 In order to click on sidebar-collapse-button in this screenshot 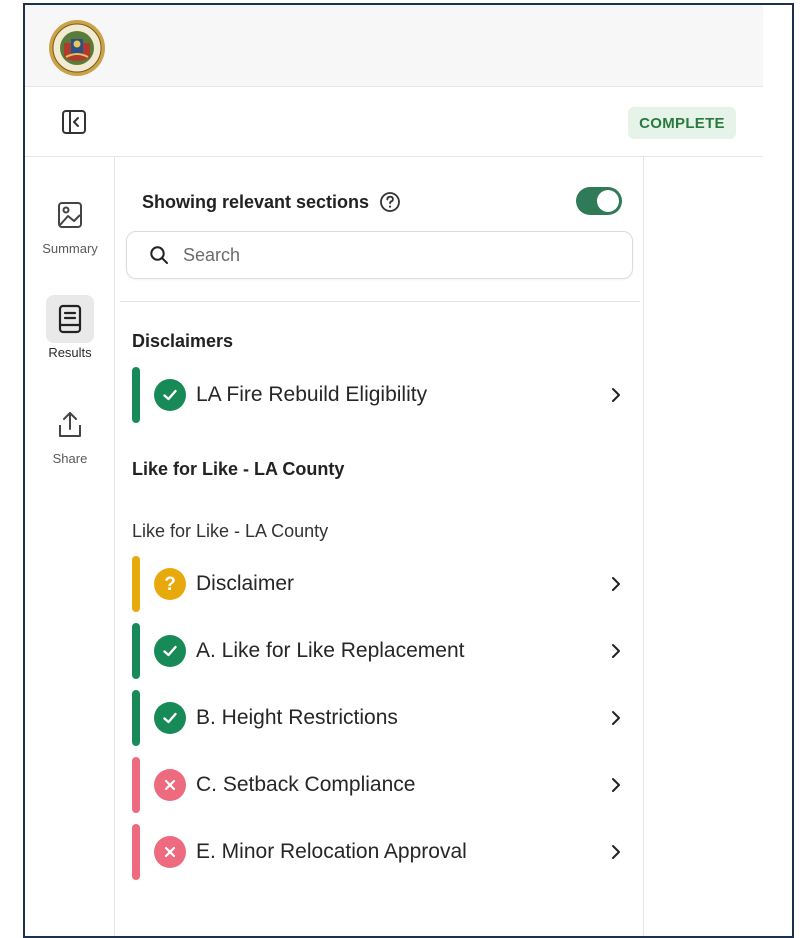, I will do `click(74, 122)`.